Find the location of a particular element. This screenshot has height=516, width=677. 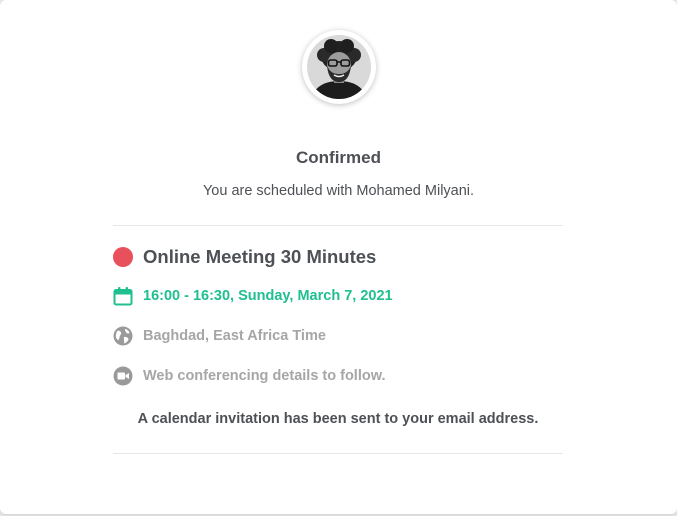

video-camera-icon is located at coordinates (123, 376).